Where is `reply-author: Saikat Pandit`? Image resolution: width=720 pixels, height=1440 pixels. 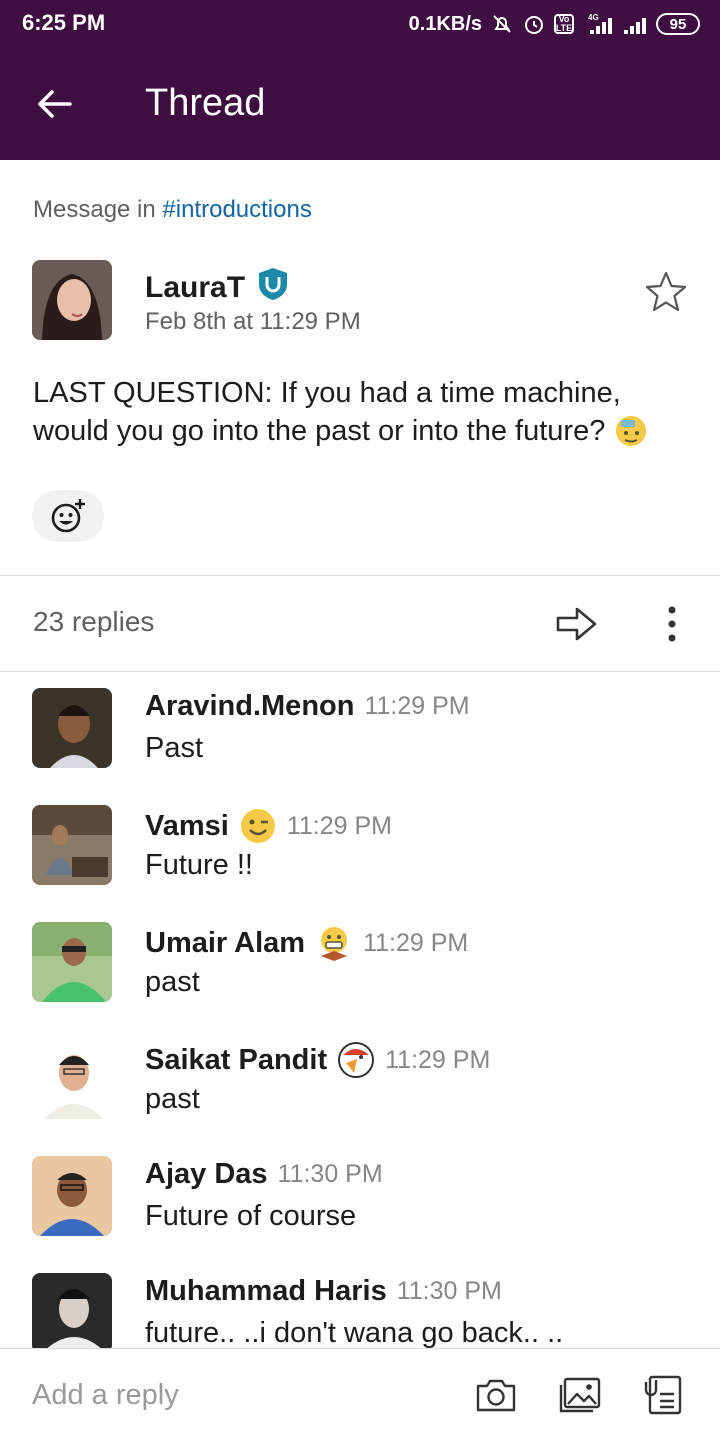 reply-author: Saikat Pandit is located at coordinates (236, 1060).